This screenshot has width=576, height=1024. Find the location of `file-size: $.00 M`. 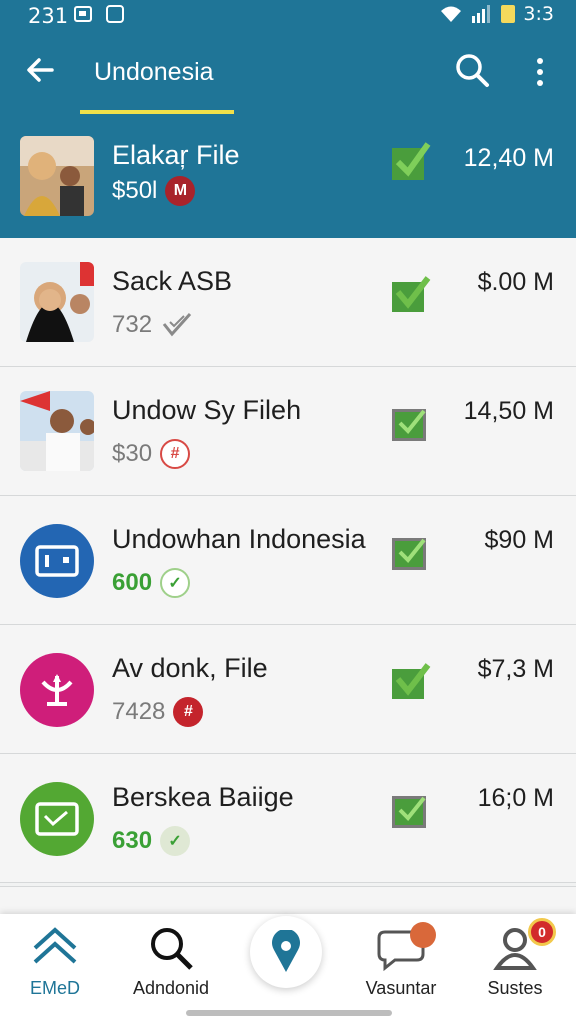

file-size: $.00 M is located at coordinates (515, 282).